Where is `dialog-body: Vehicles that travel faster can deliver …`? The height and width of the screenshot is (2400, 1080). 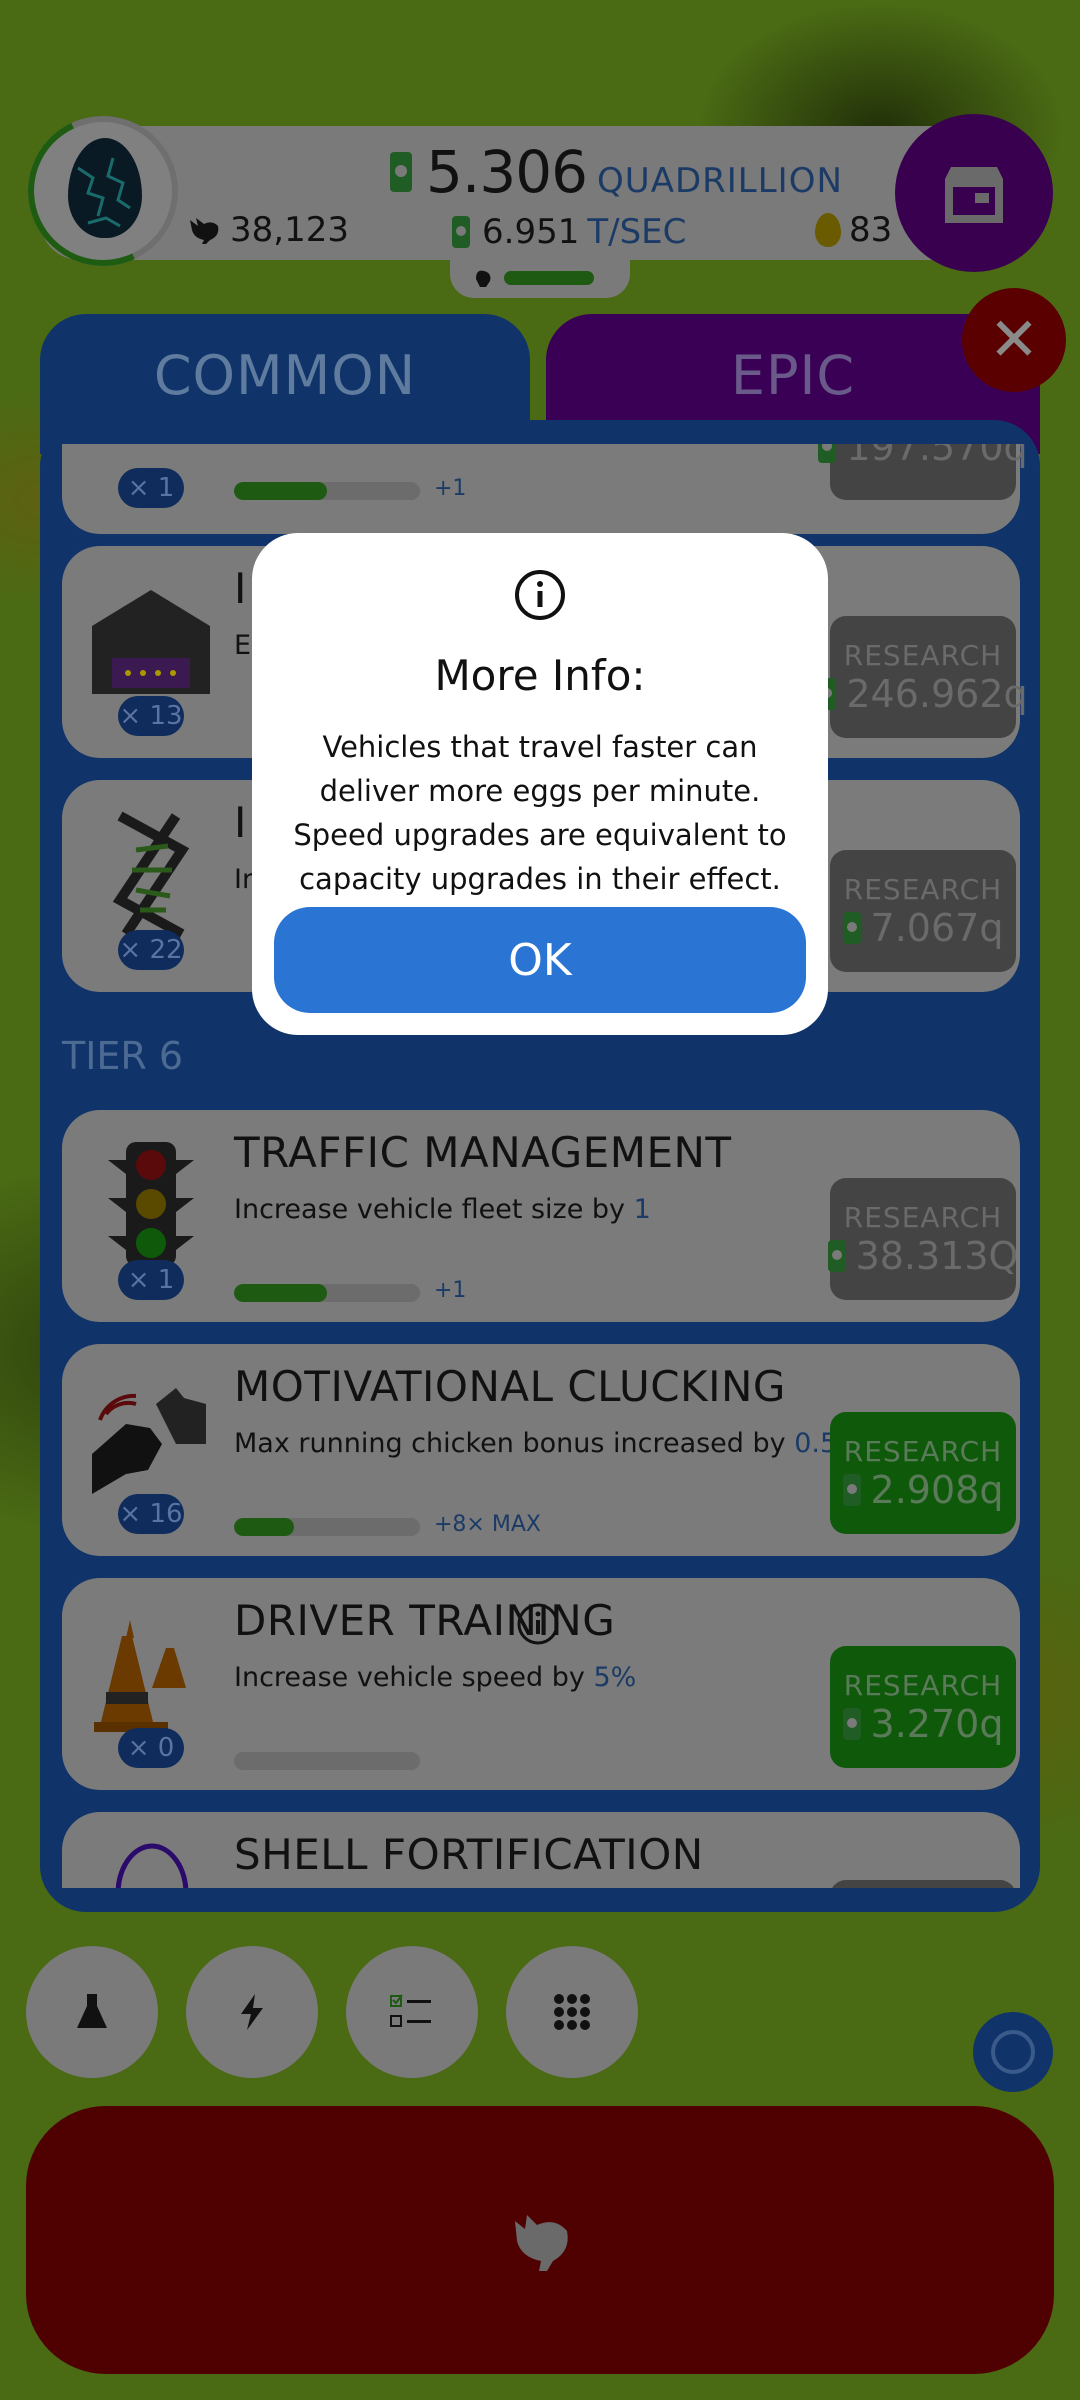
dialog-body: Vehicles that travel faster can deliver … is located at coordinates (540, 813).